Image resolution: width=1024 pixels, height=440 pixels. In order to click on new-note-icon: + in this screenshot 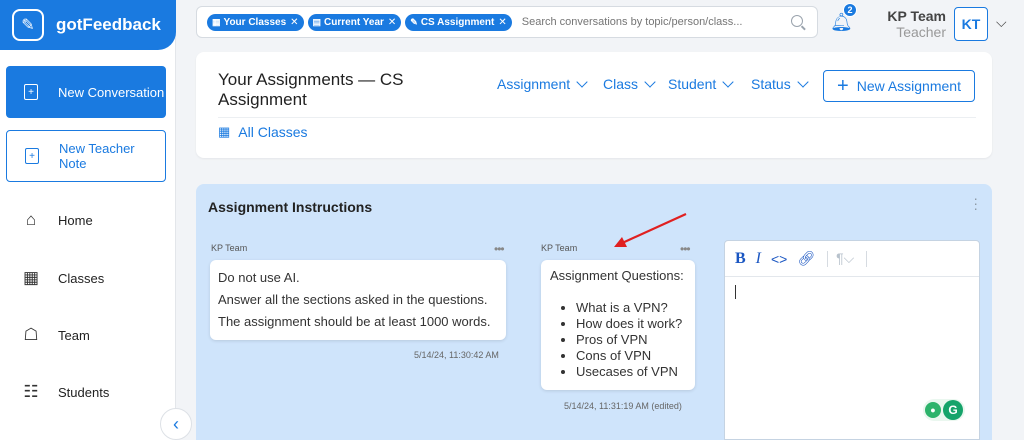, I will do `click(32, 156)`.